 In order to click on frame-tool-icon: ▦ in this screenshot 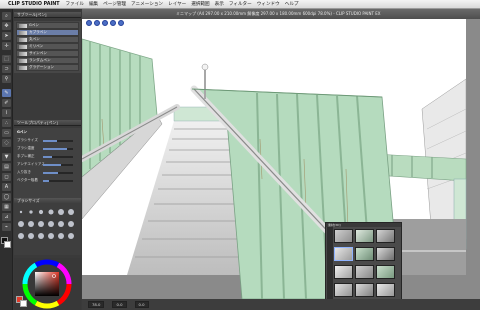, I will do `click(6, 207)`.